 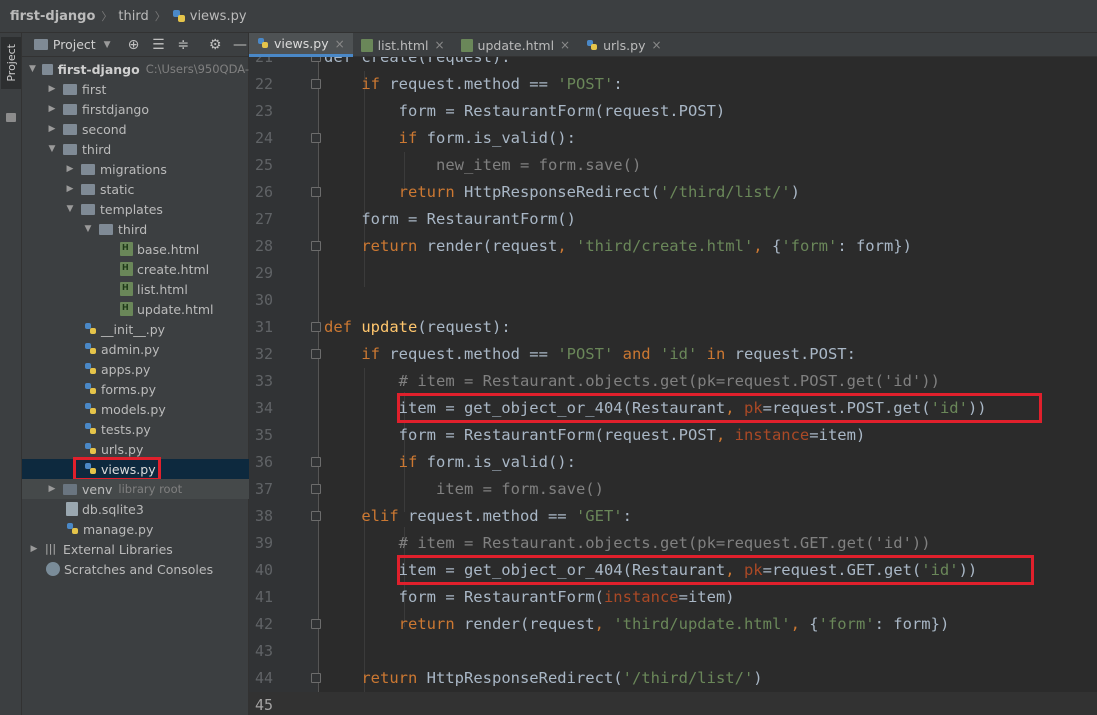 I want to click on code-line: 21 def create(request):, so click(x=673, y=64).